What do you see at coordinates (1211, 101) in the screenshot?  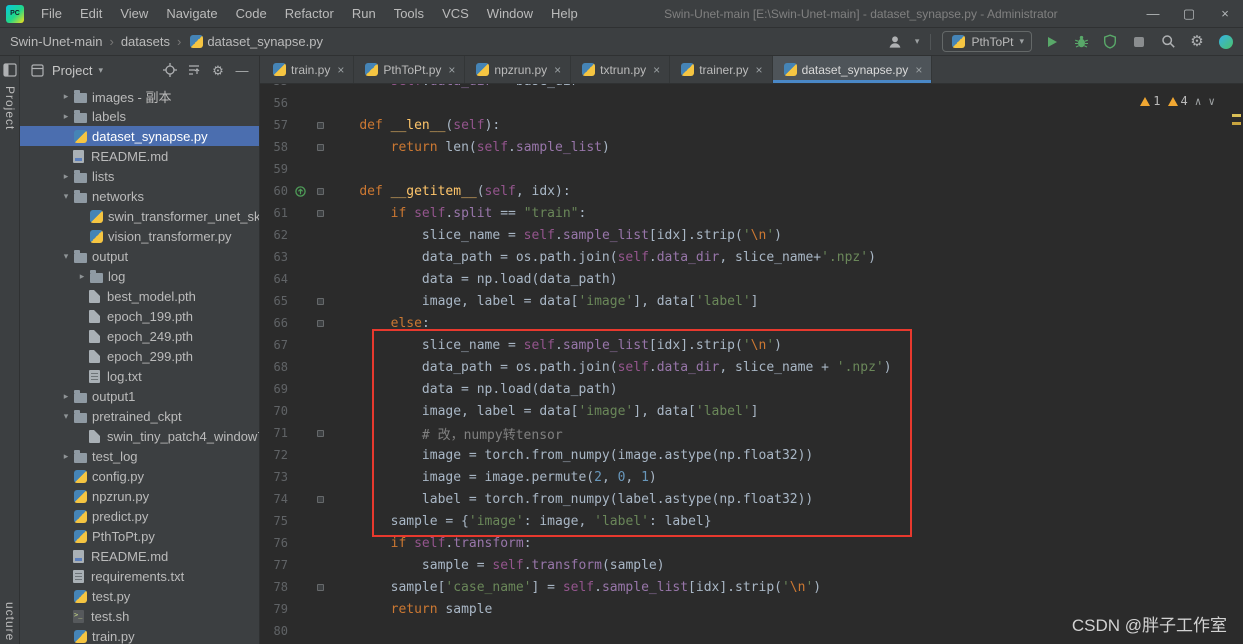 I see `next-problem-icon: ∨` at bounding box center [1211, 101].